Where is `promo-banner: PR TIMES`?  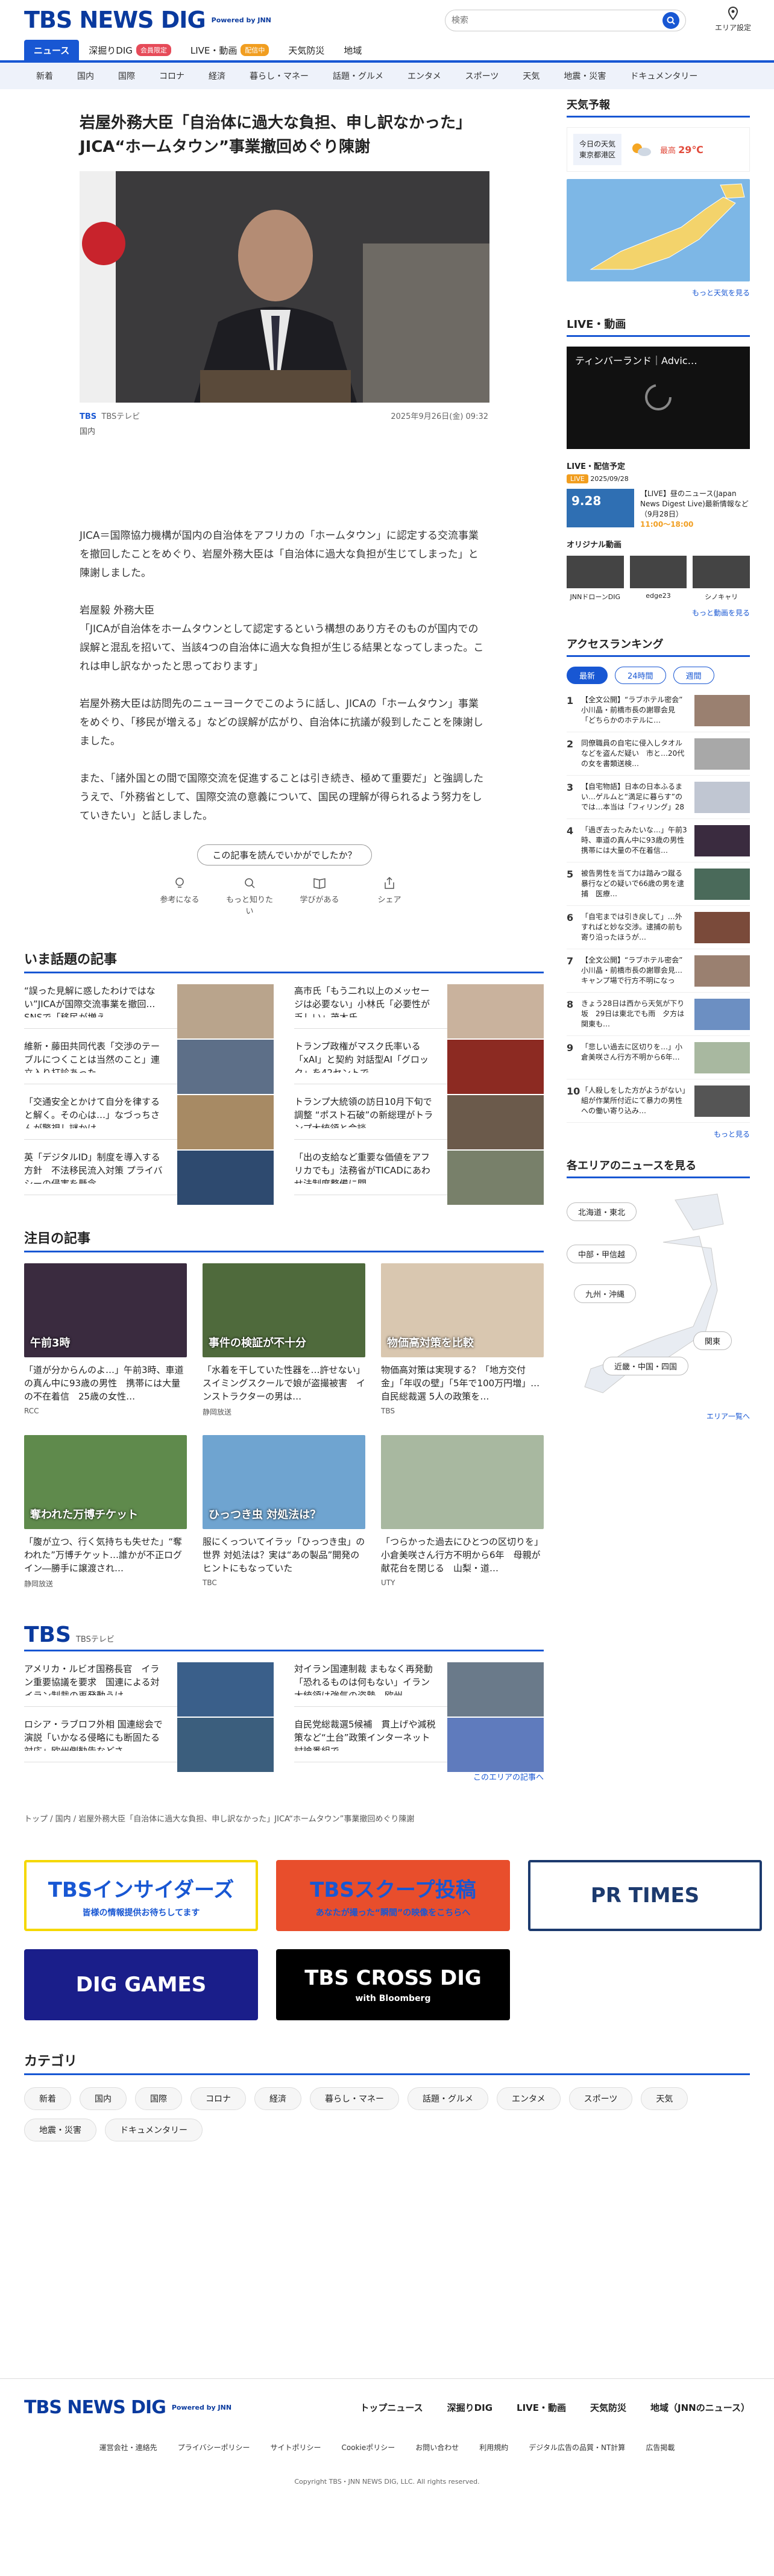 promo-banner: PR TIMES is located at coordinates (645, 1895).